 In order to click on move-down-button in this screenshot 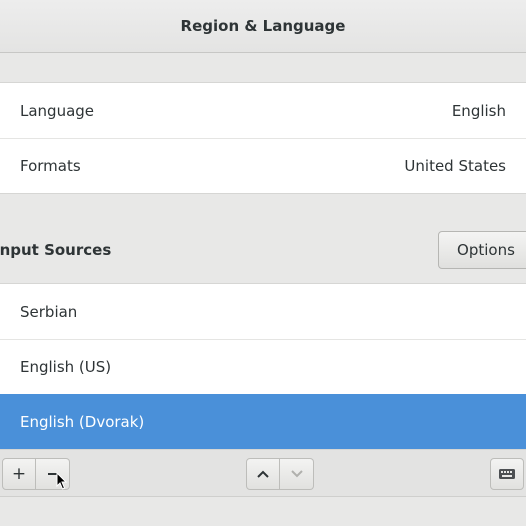, I will do `click(297, 474)`.